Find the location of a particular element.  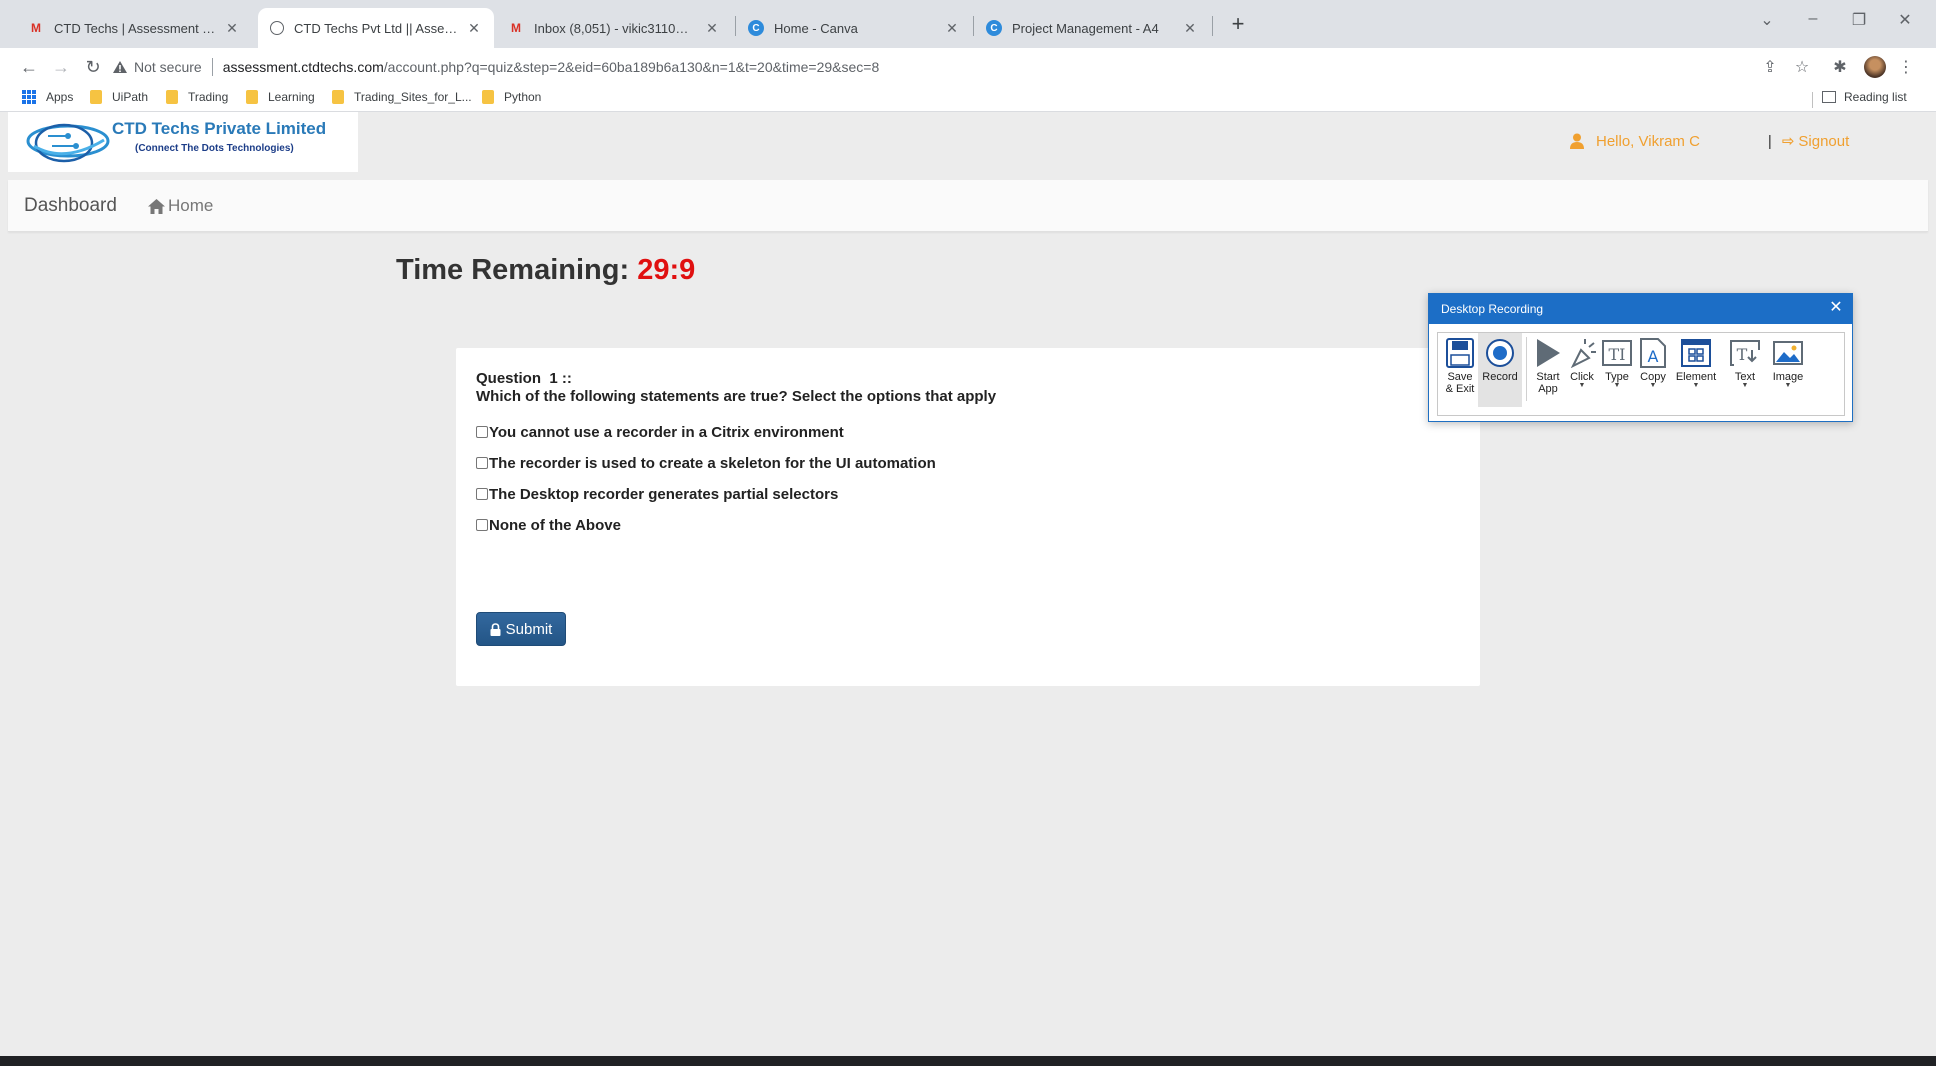

reading-list-icon is located at coordinates (1829, 97).